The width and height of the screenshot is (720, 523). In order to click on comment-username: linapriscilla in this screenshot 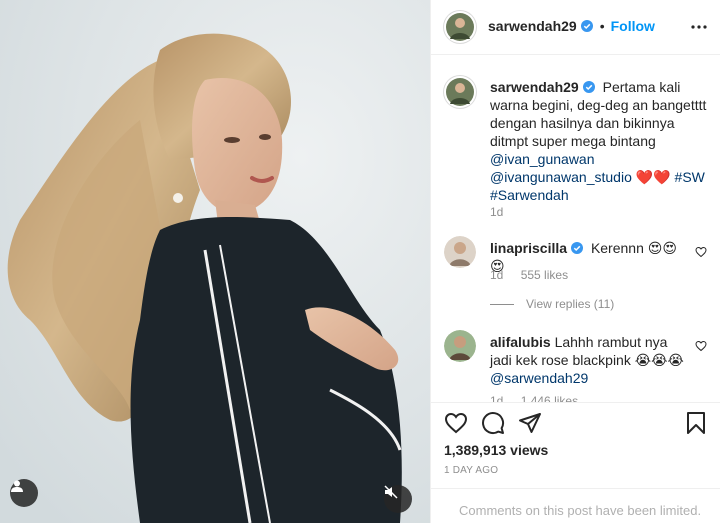, I will do `click(528, 248)`.